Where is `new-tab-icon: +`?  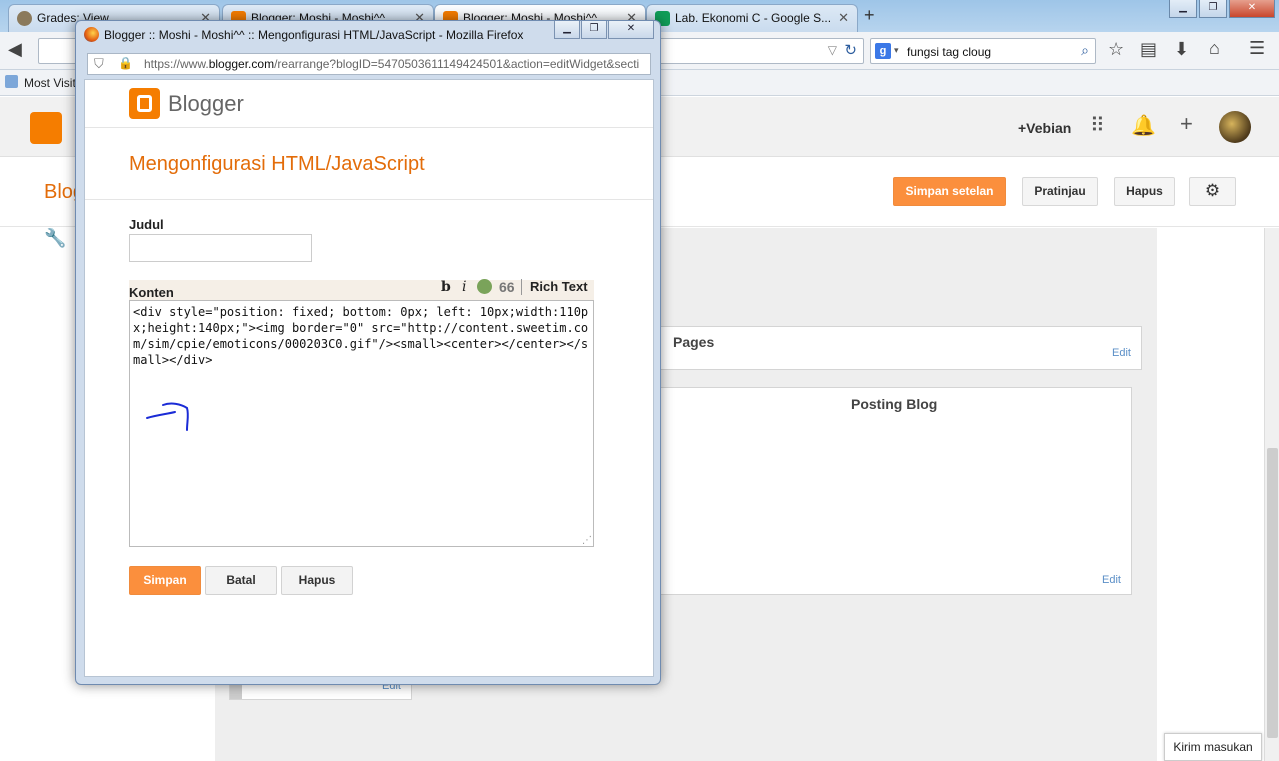 new-tab-icon: + is located at coordinates (869, 15).